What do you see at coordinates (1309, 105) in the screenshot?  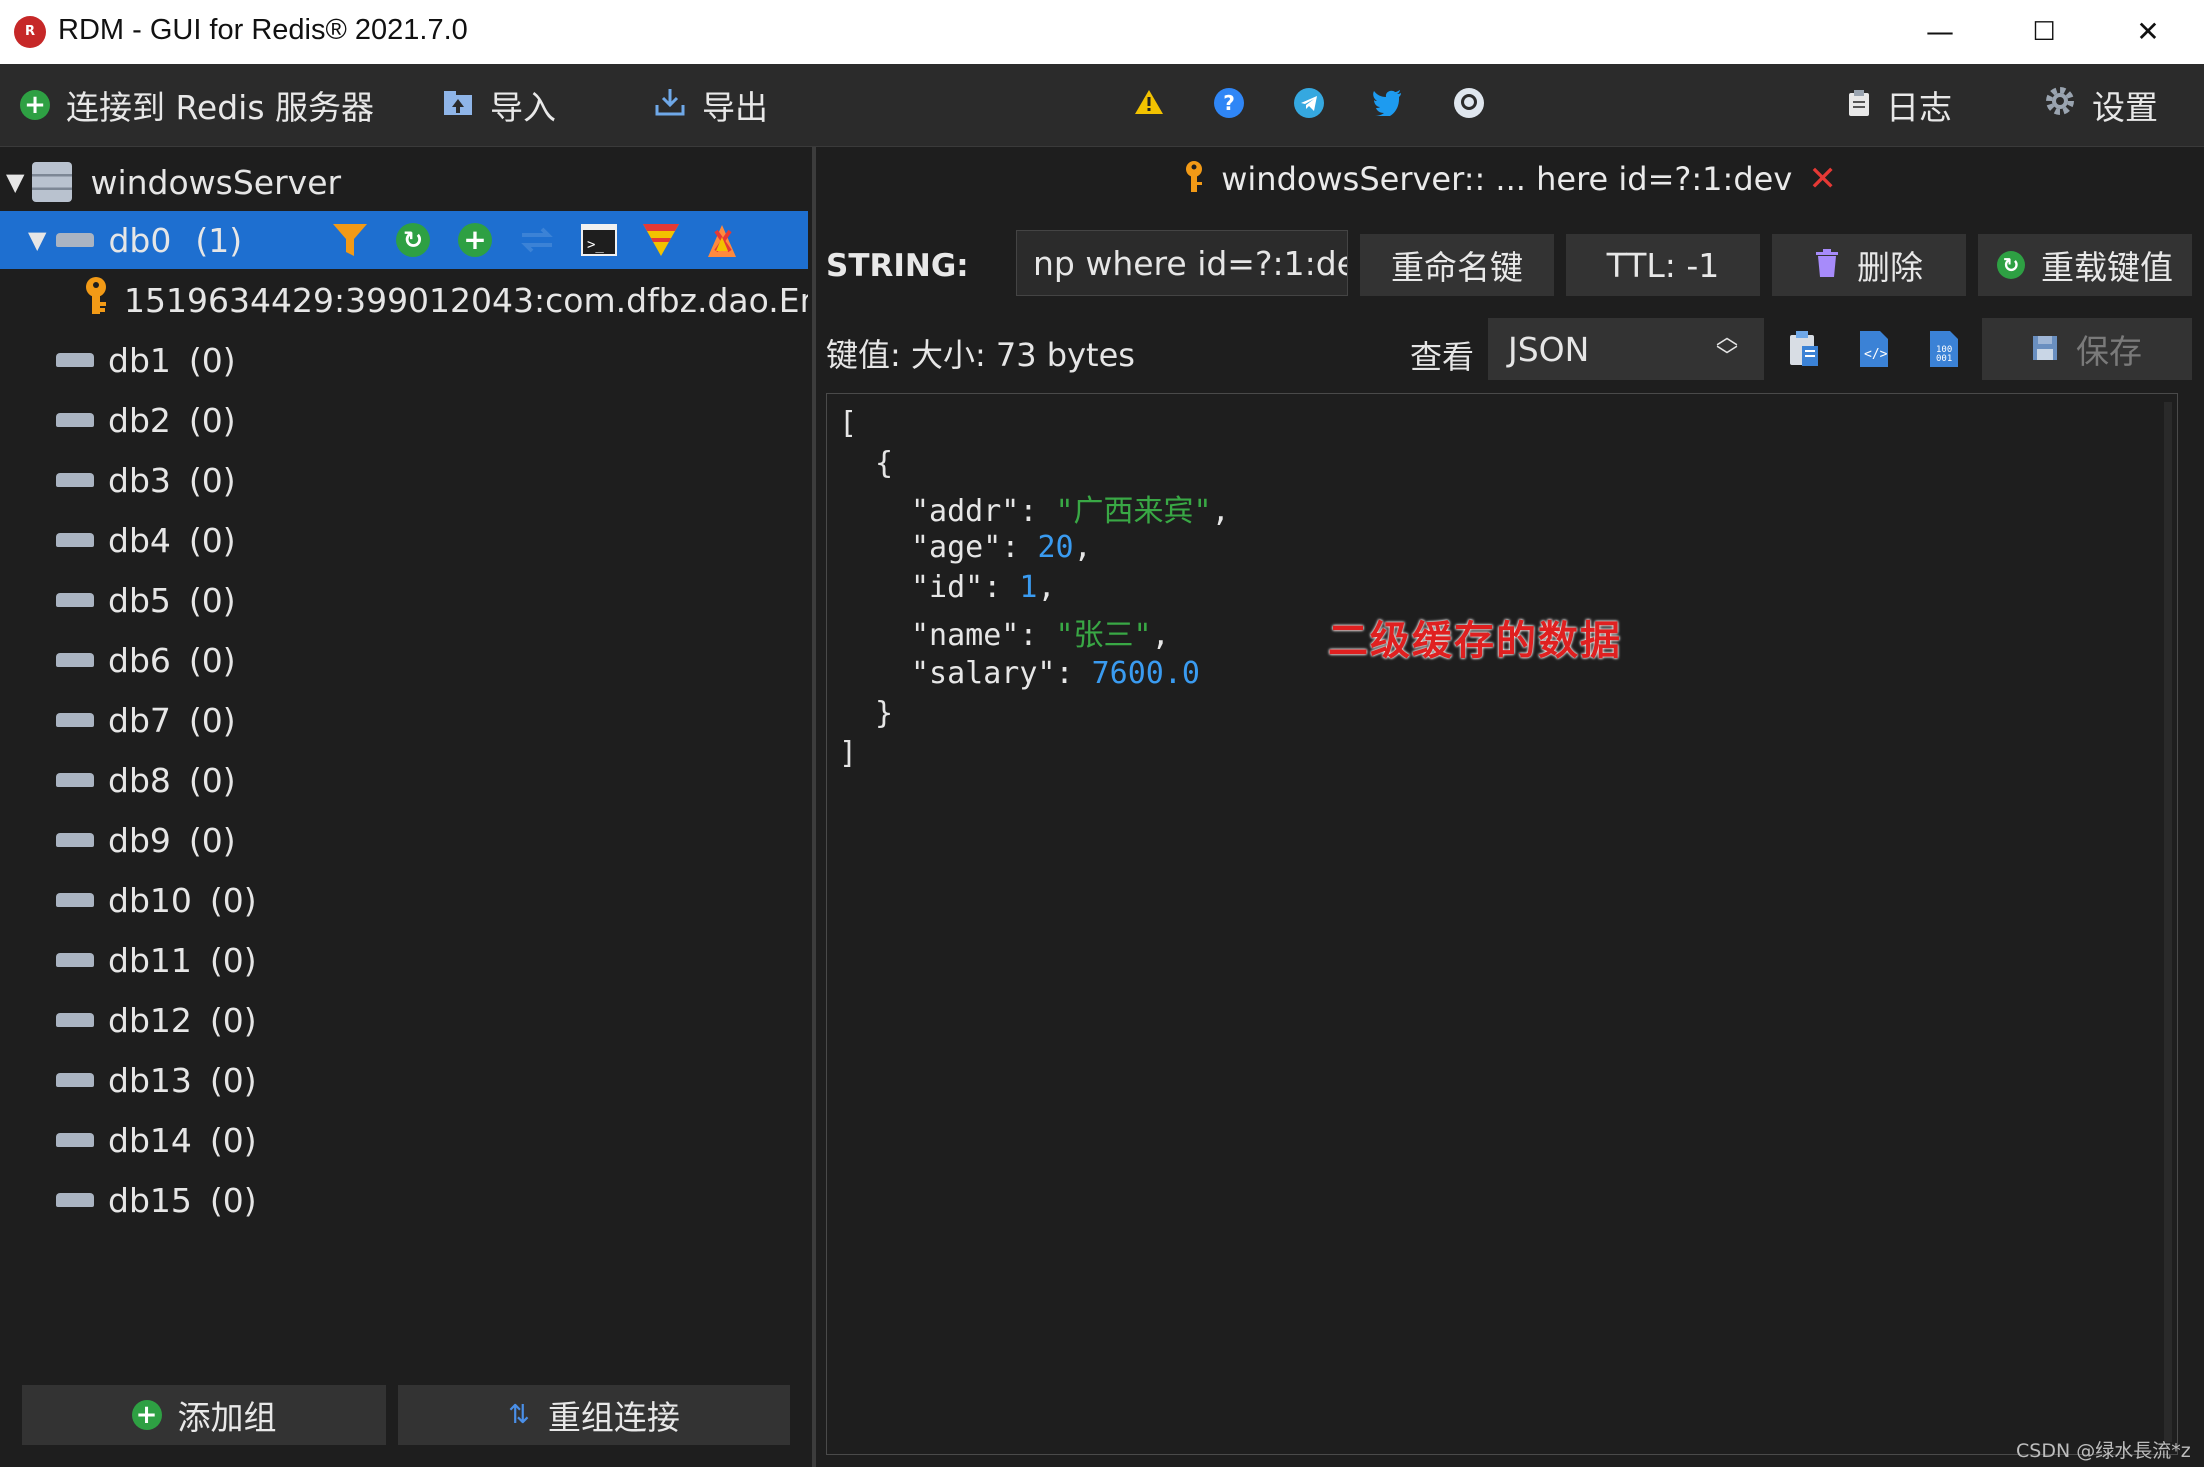 I see `telegram-icon` at bounding box center [1309, 105].